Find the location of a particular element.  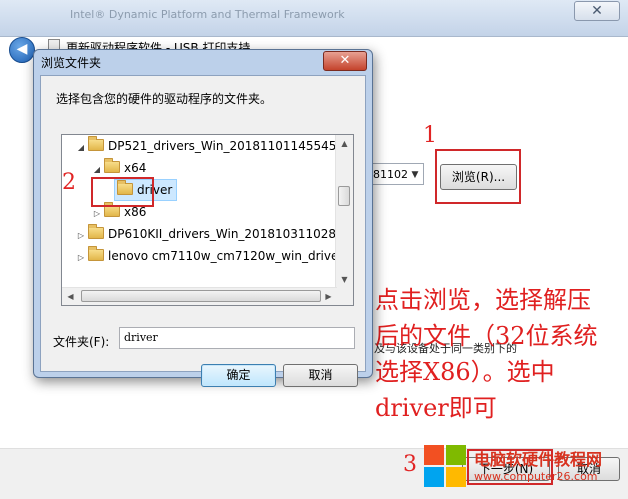

dialog-prompt: 选择包含您的硬件的驱动程序的文件夹。 is located at coordinates (164, 99).